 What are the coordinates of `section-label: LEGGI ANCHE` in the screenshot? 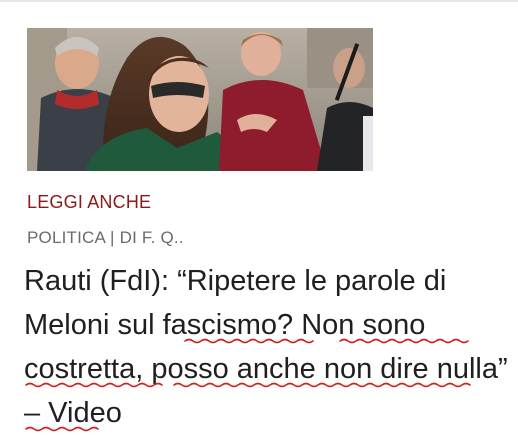 It's located at (89, 202).